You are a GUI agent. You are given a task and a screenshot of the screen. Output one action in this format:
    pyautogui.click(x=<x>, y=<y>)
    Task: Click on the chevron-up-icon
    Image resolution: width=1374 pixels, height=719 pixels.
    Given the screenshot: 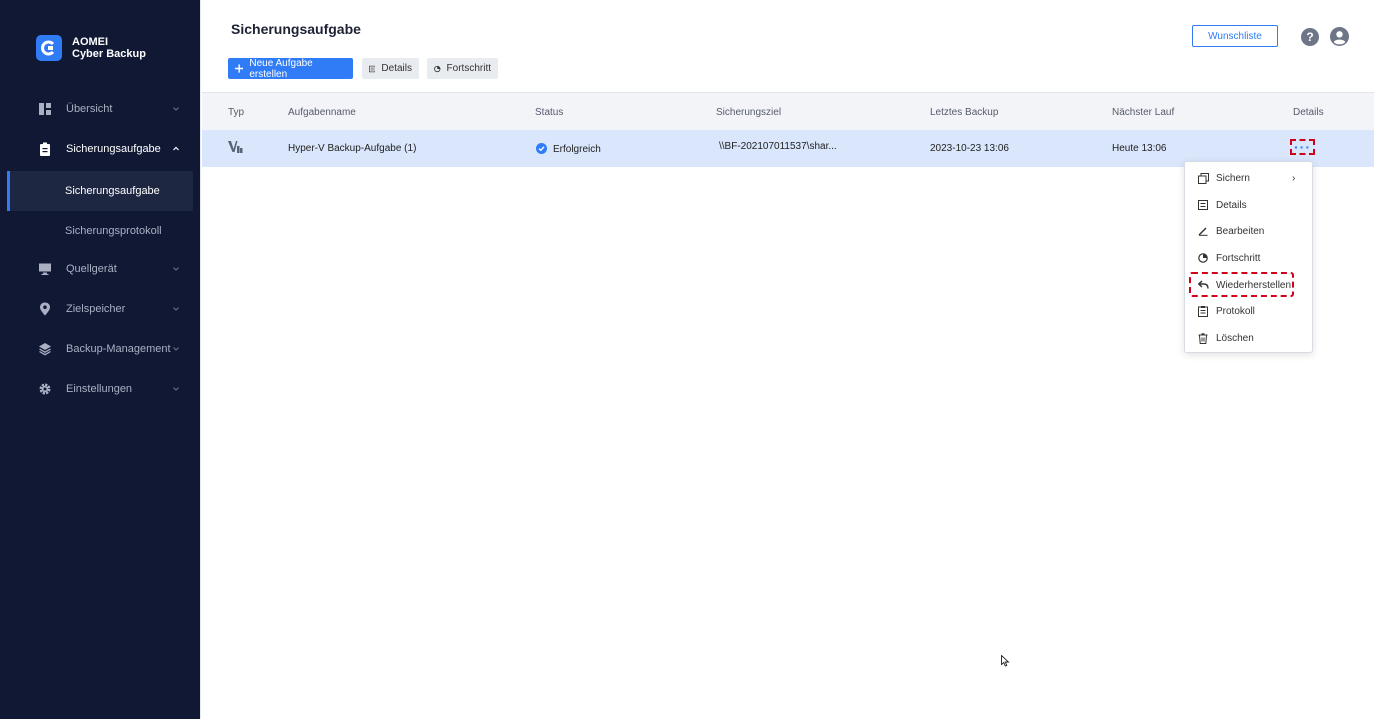 What is the action you would take?
    pyautogui.click(x=176, y=148)
    